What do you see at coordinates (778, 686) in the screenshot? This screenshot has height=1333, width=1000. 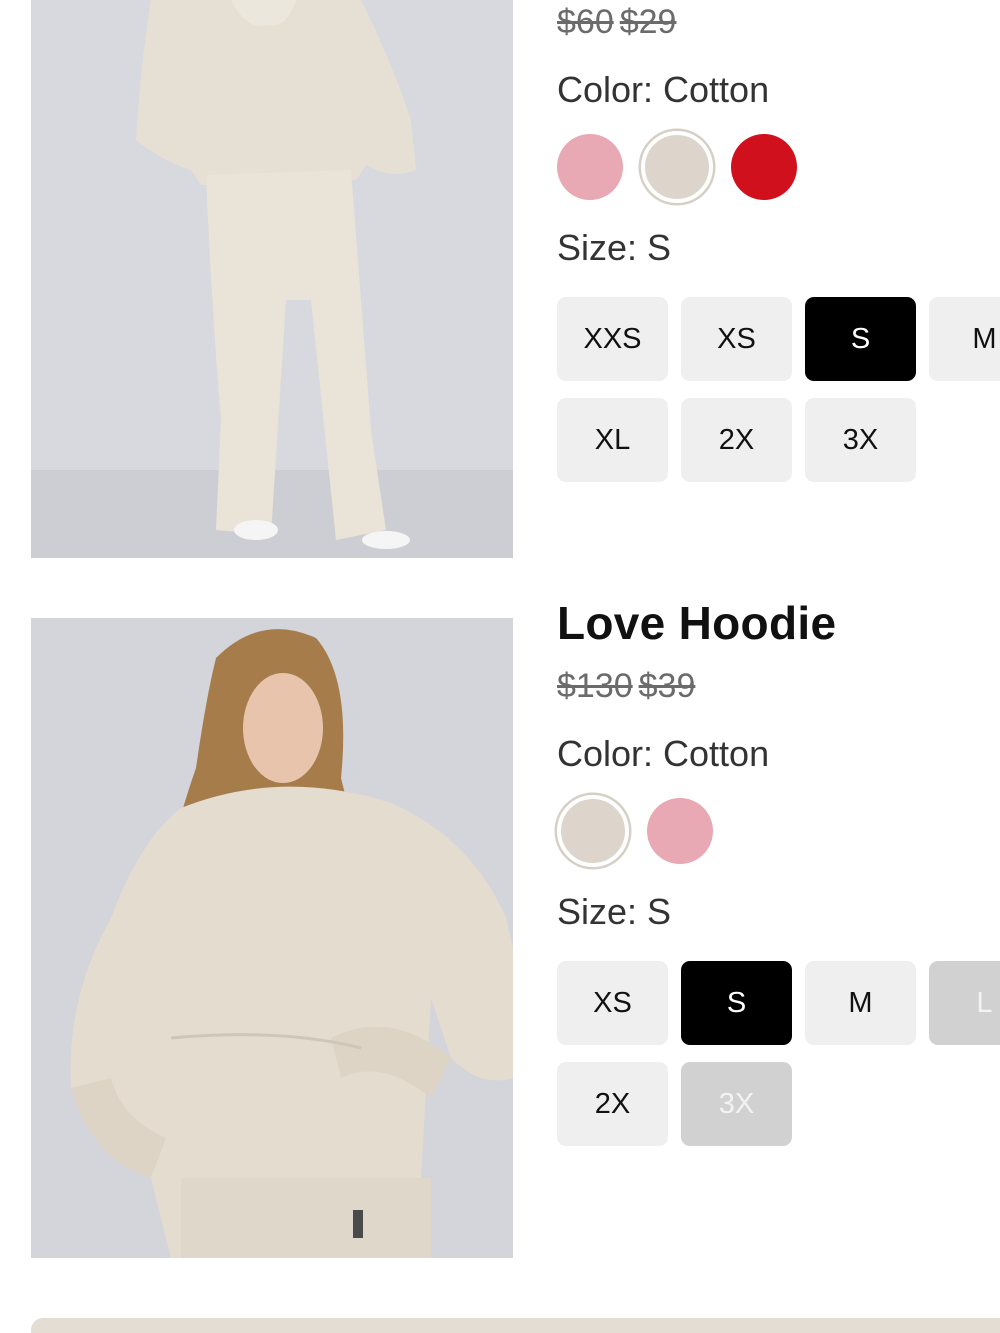 I see `price: $130 $39` at bounding box center [778, 686].